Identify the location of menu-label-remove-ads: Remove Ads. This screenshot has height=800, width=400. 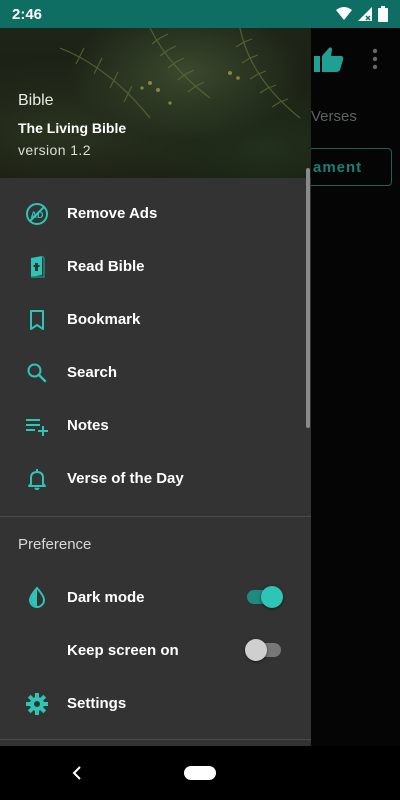
(112, 213).